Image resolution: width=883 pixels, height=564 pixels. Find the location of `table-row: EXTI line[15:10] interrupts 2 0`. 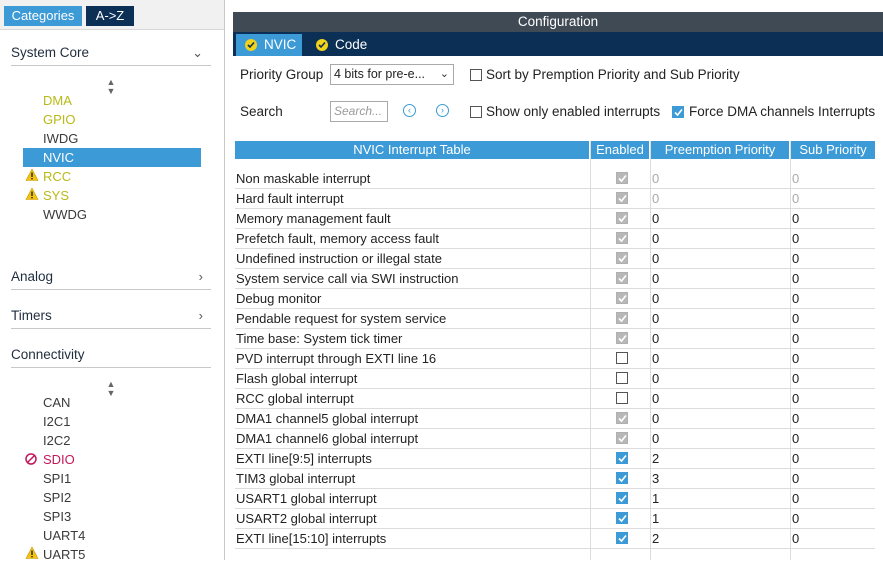

table-row: EXTI line[15:10] interrupts 2 0 is located at coordinates (555, 539).